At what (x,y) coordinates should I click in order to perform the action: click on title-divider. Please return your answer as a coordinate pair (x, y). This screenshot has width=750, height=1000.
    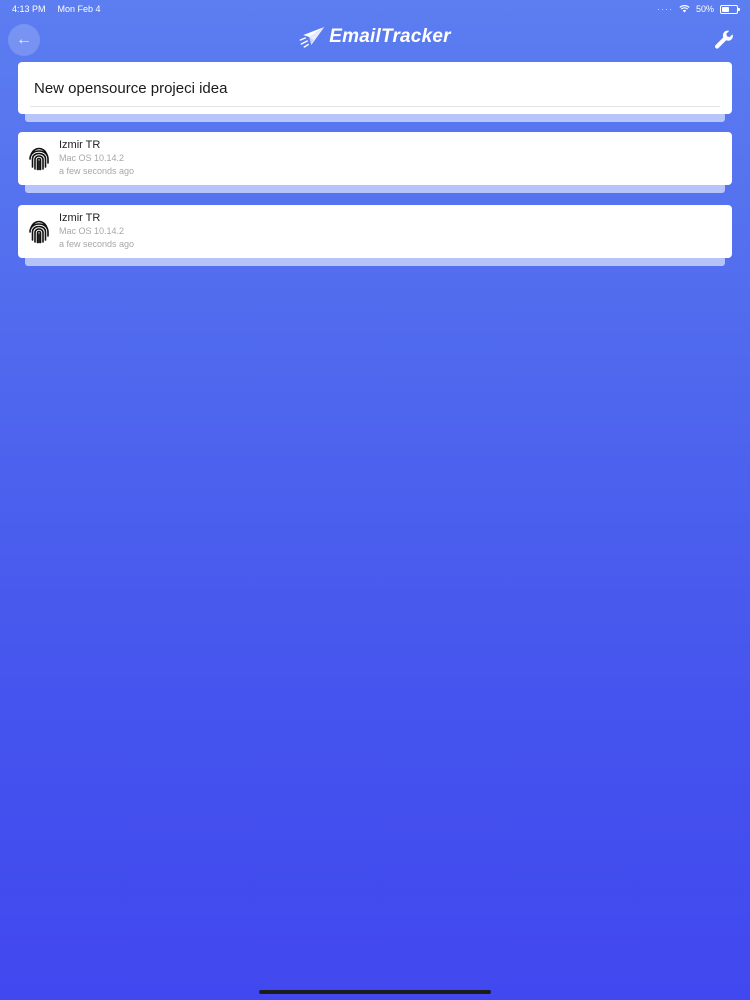
    Looking at the image, I should click on (375, 106).